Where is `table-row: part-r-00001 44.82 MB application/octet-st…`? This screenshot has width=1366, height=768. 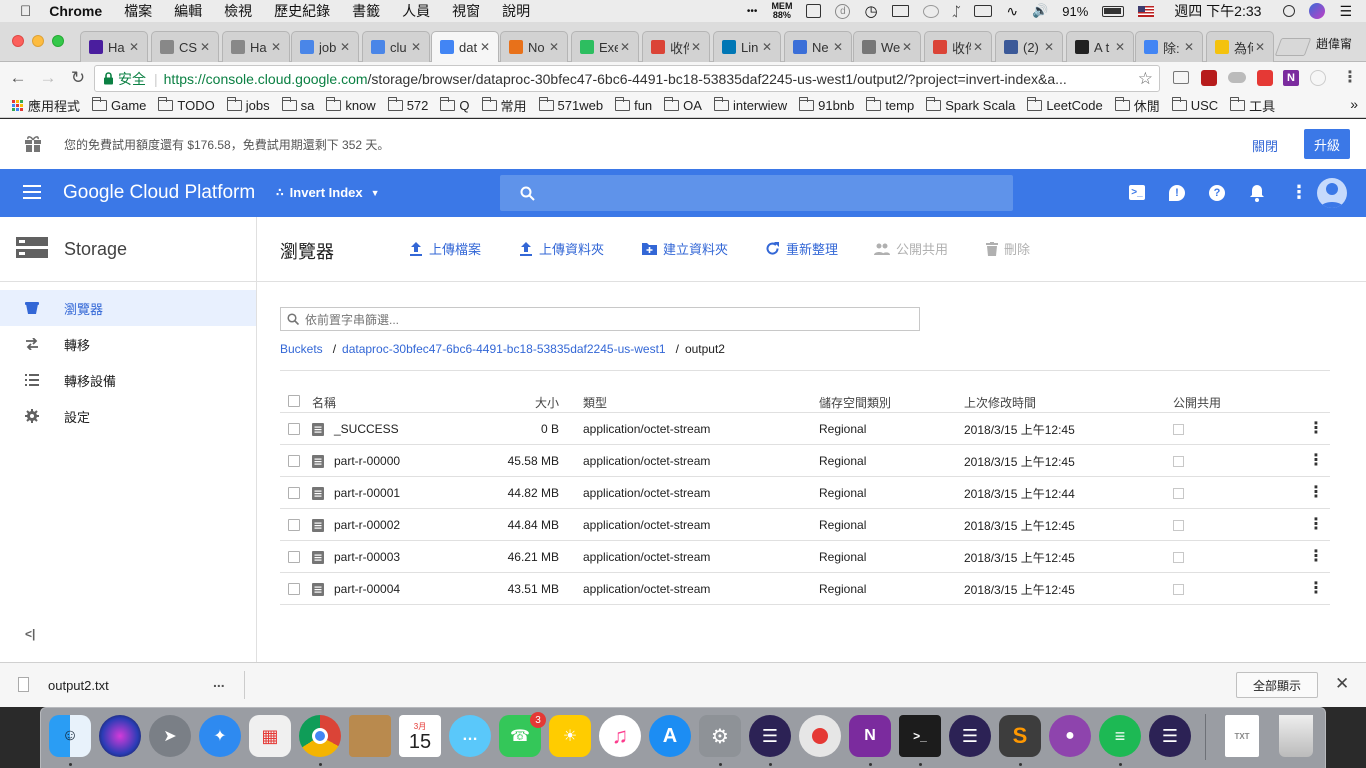 table-row: part-r-00001 44.82 MB application/octet-st… is located at coordinates (805, 493).